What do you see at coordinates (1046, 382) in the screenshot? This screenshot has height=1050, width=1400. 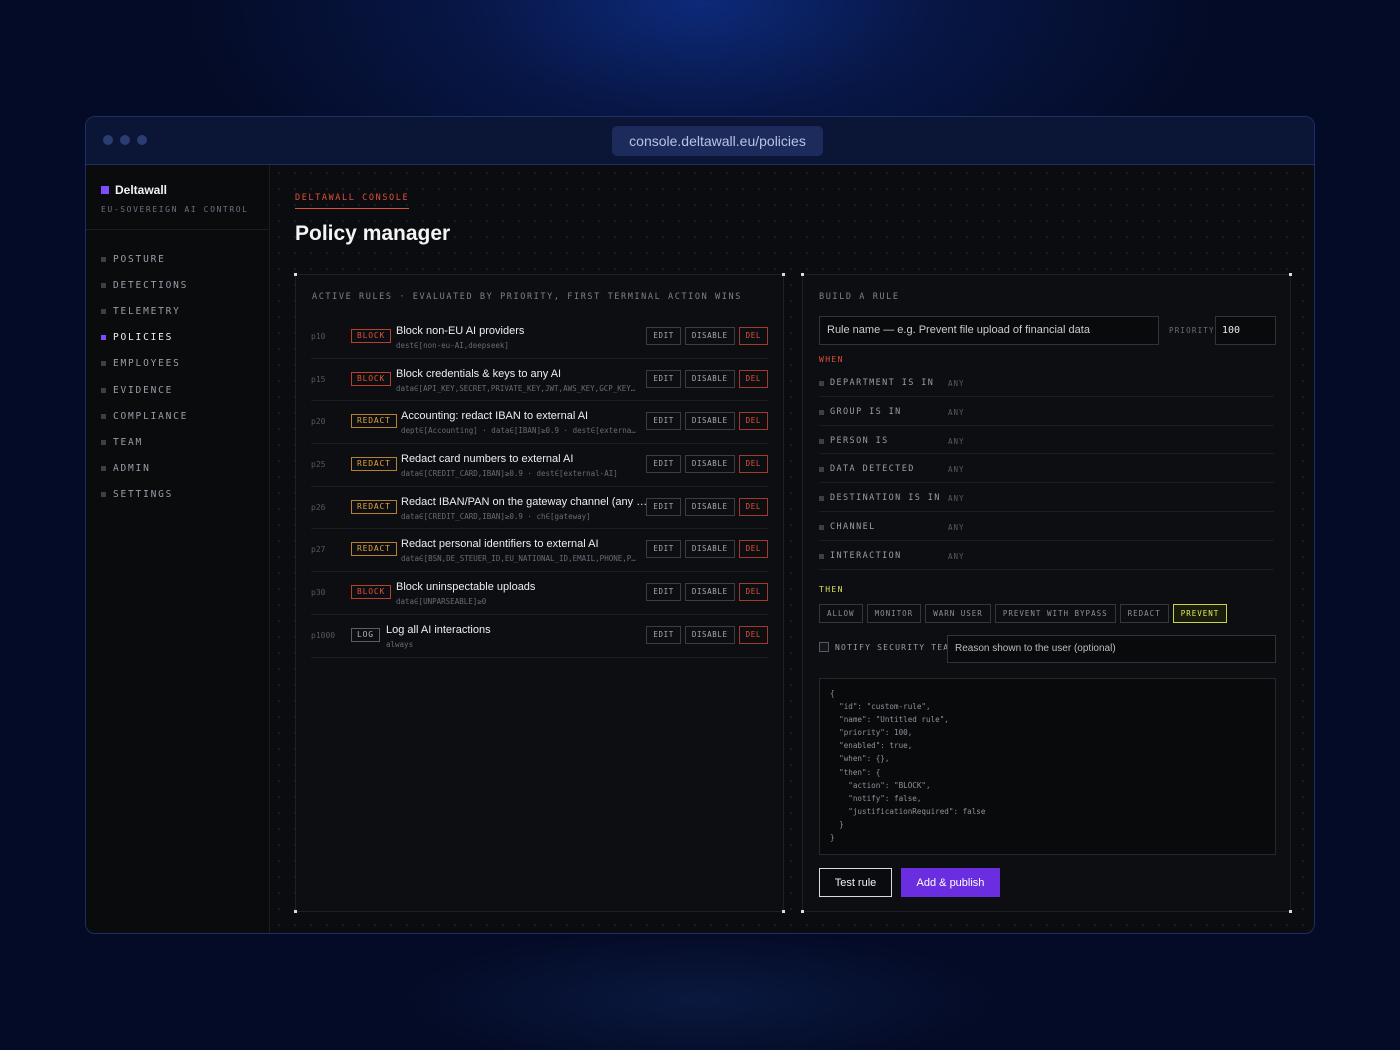 I see `condition-row: DEPARTMENT IS IN ANY` at bounding box center [1046, 382].